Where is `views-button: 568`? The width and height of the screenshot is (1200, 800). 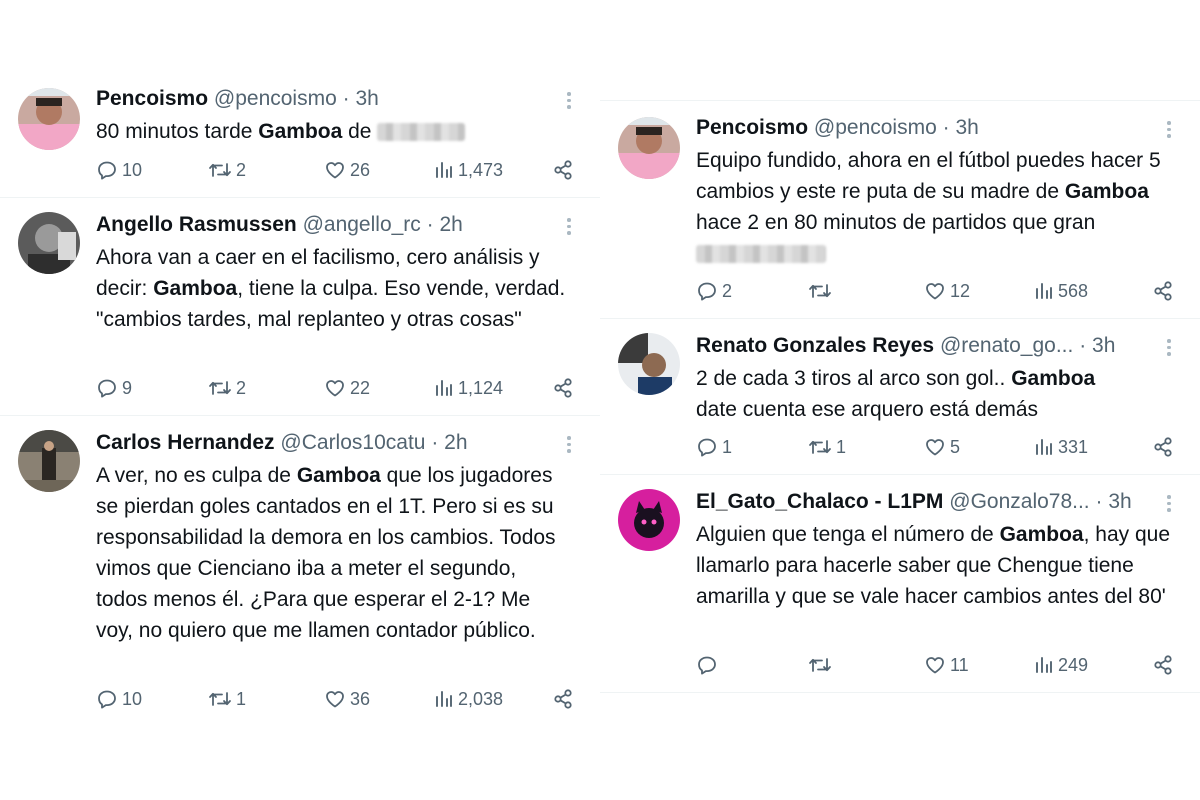 views-button: 568 is located at coordinates (1061, 291).